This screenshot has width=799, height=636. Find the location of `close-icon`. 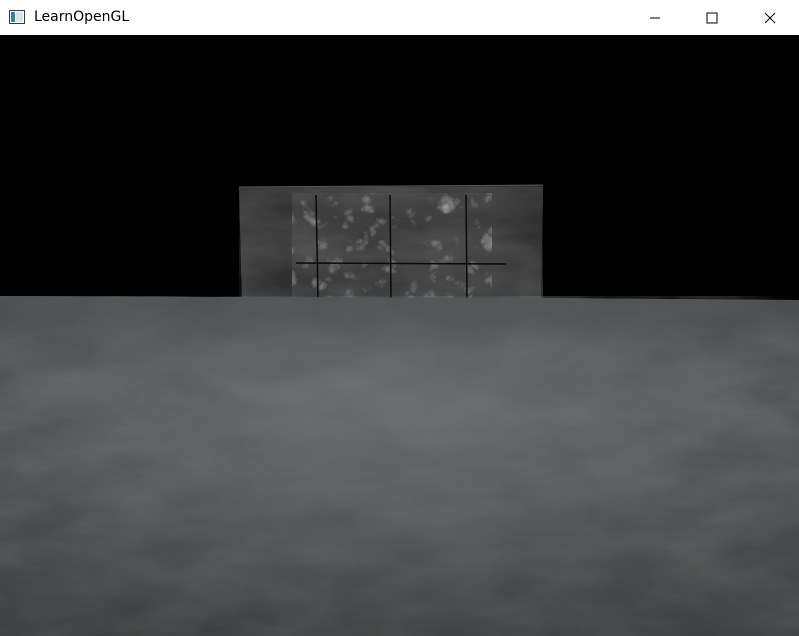

close-icon is located at coordinates (770, 17).